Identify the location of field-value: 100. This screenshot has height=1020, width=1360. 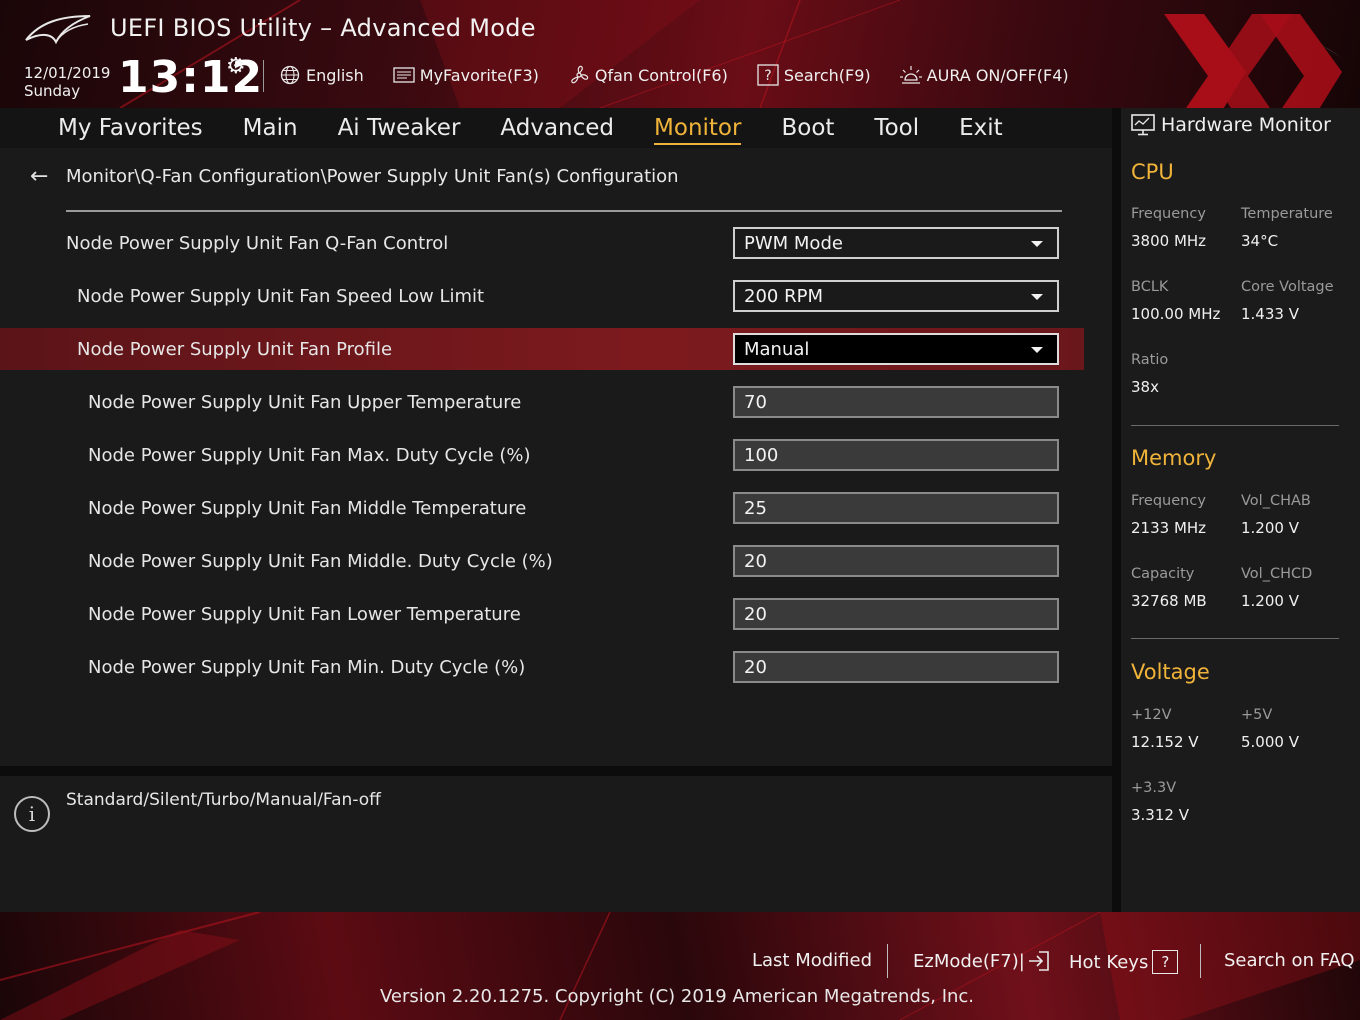
(761, 455).